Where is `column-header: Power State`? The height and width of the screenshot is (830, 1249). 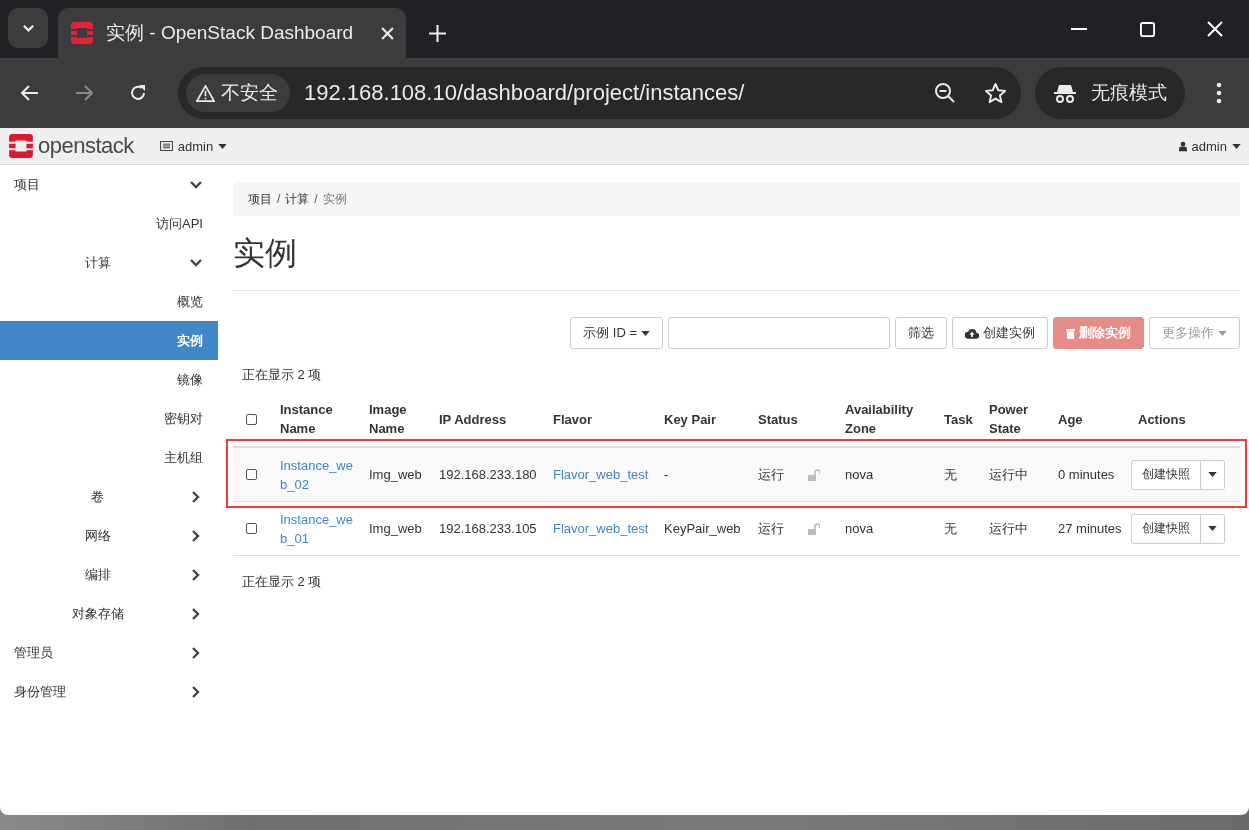
column-header: Power State is located at coordinates (1008, 419).